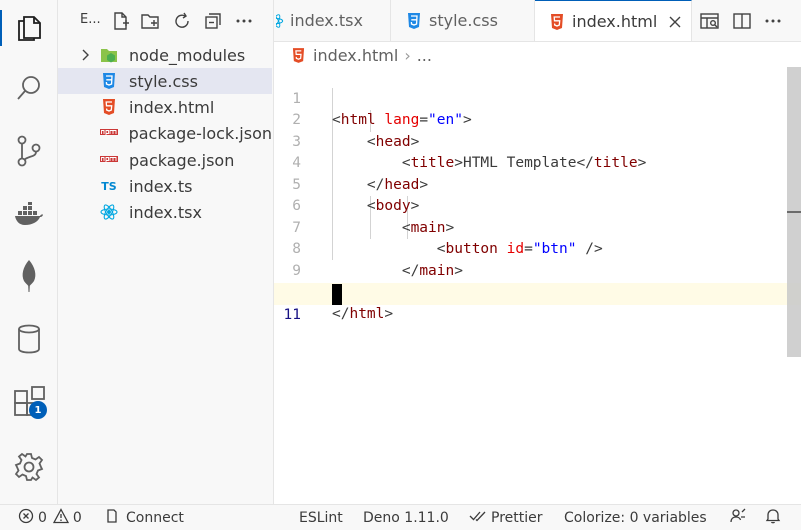  I want to click on warning-icon, so click(62, 517).